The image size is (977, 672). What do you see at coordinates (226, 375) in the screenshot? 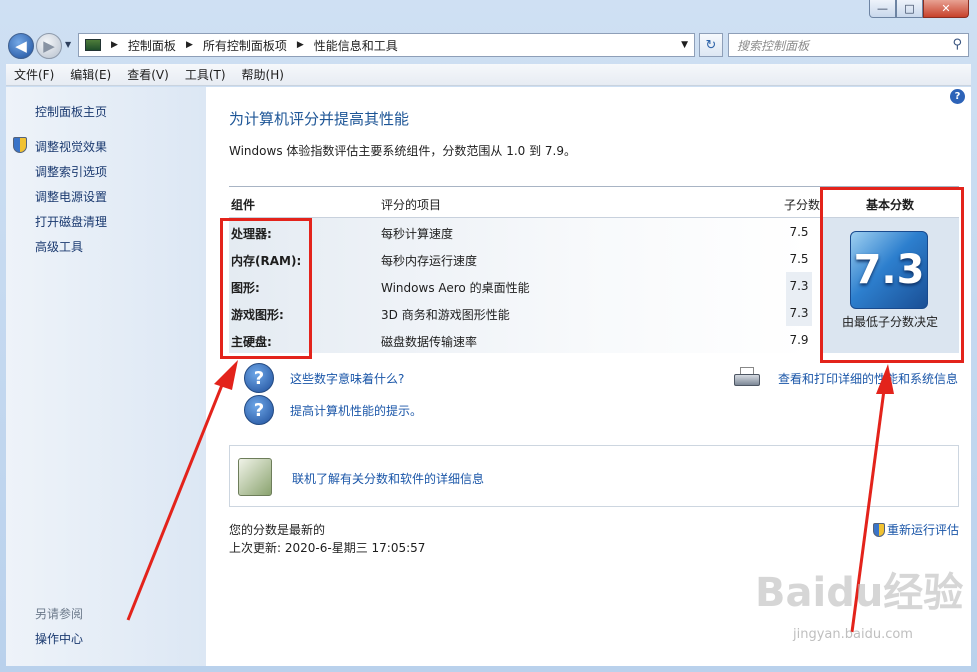
I see `arrowhead-left` at bounding box center [226, 375].